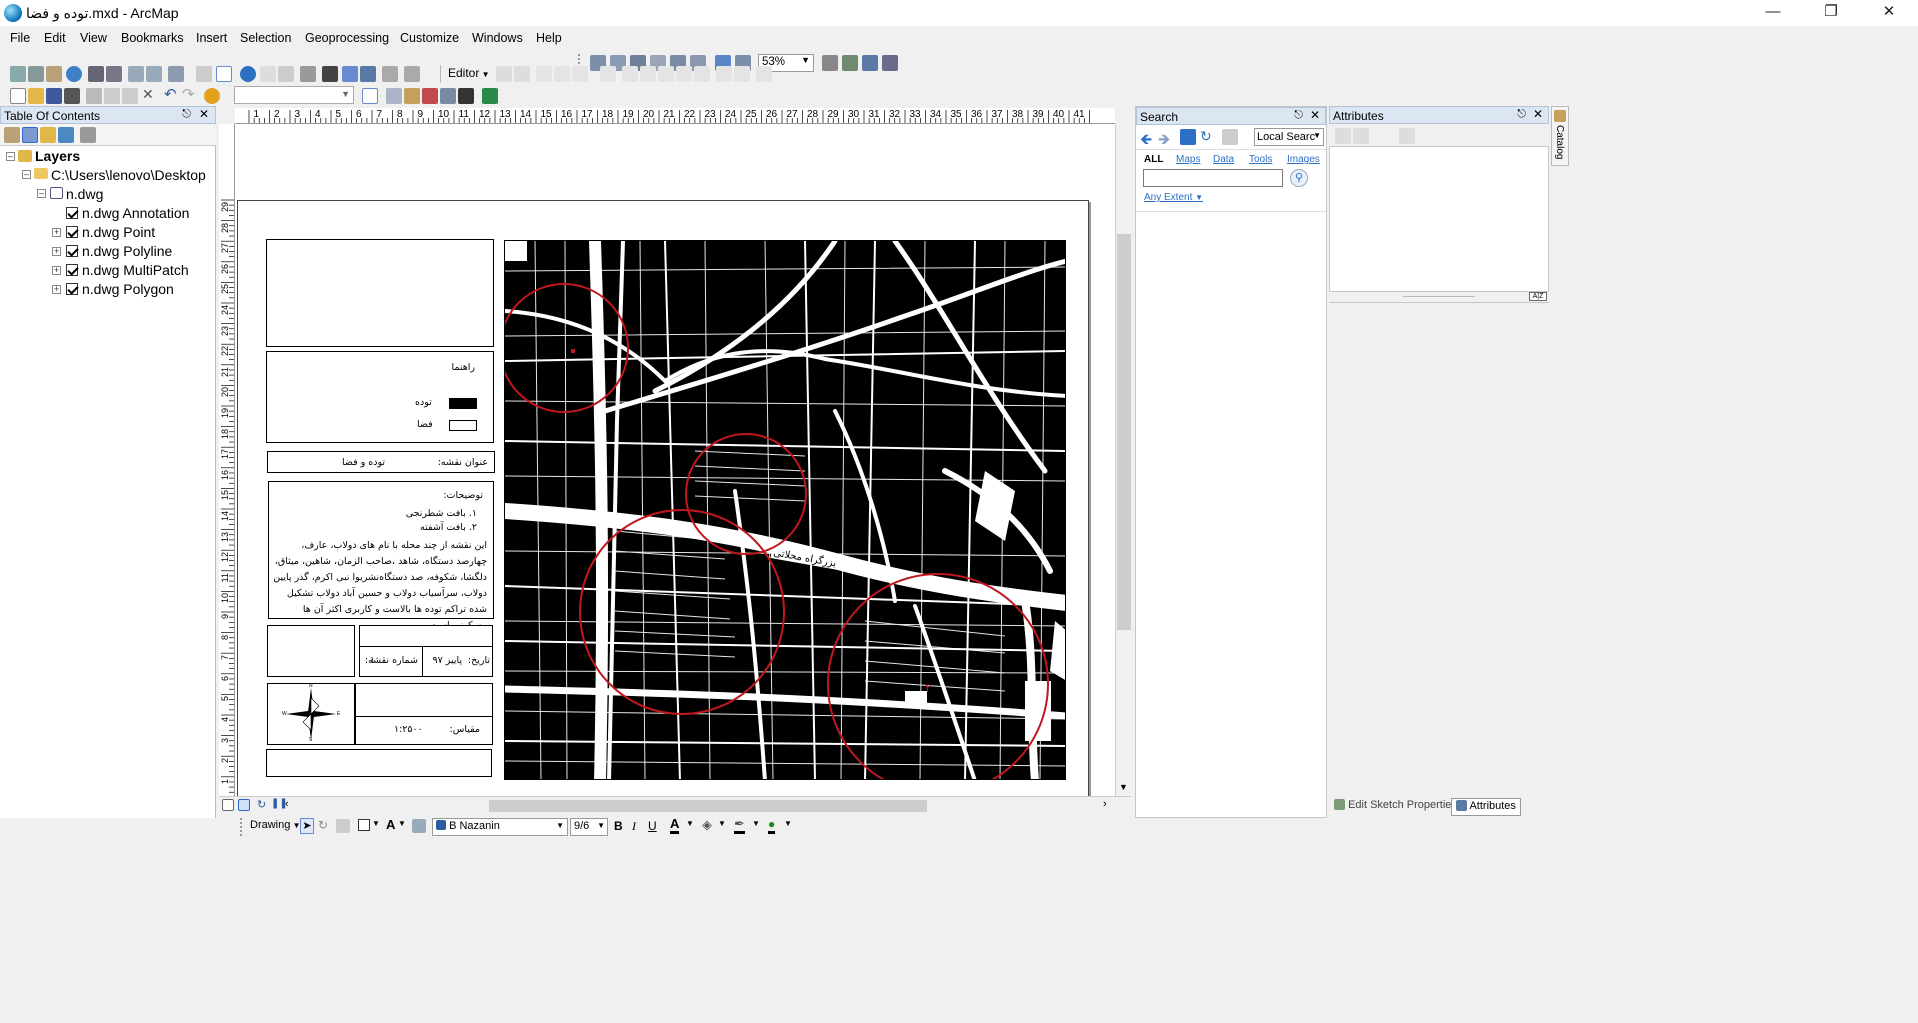 This screenshot has height=1023, width=1918. I want to click on attributes-grid, so click(1439, 547).